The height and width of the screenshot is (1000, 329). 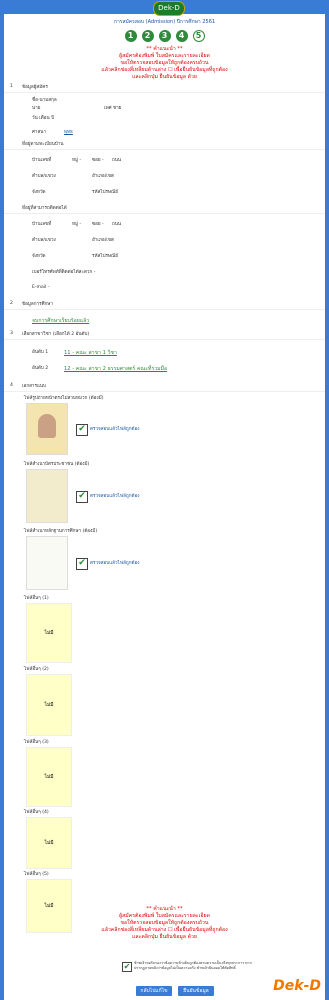 I want to click on other-file-2-box: ไม่มี, so click(x=49, y=705).